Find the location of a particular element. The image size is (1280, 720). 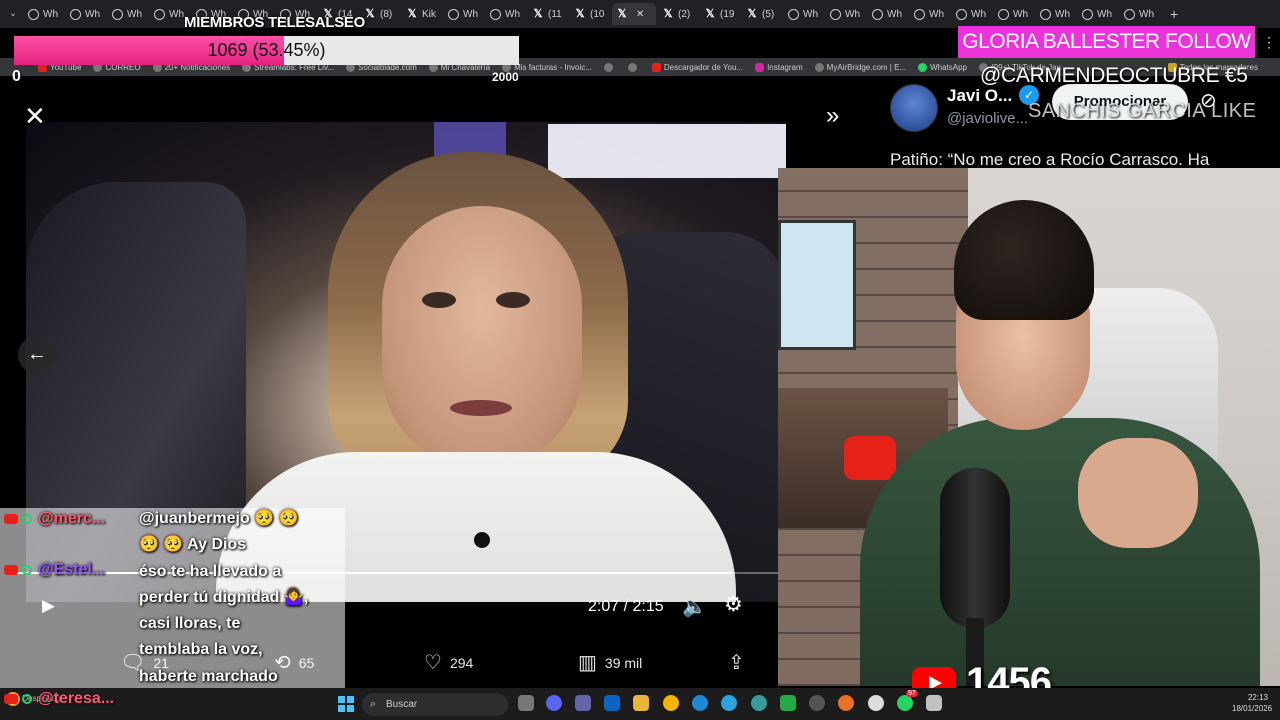

tab-label: (10 is located at coordinates (597, 14).